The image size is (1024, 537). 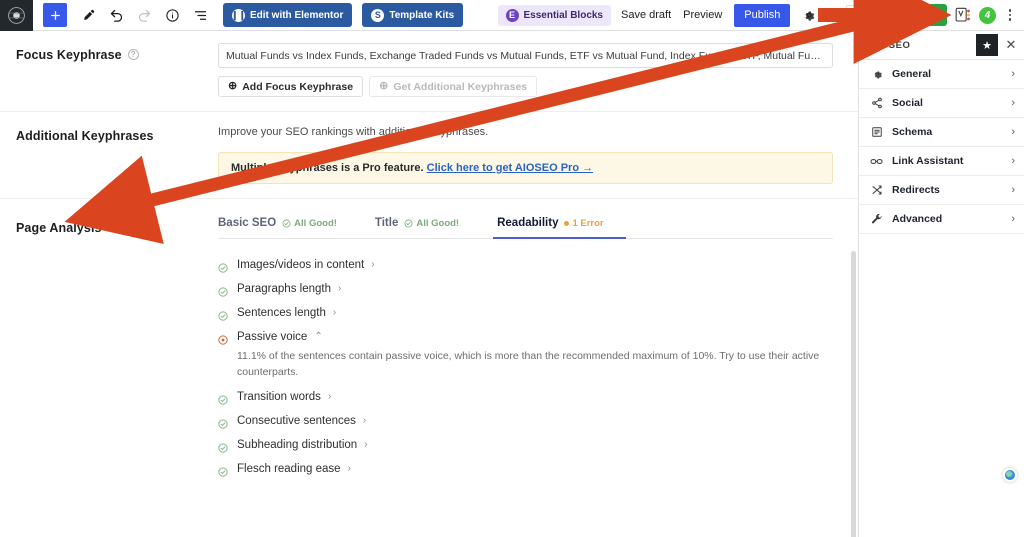 I want to click on tab-title: Title All Good!, so click(x=417, y=226).